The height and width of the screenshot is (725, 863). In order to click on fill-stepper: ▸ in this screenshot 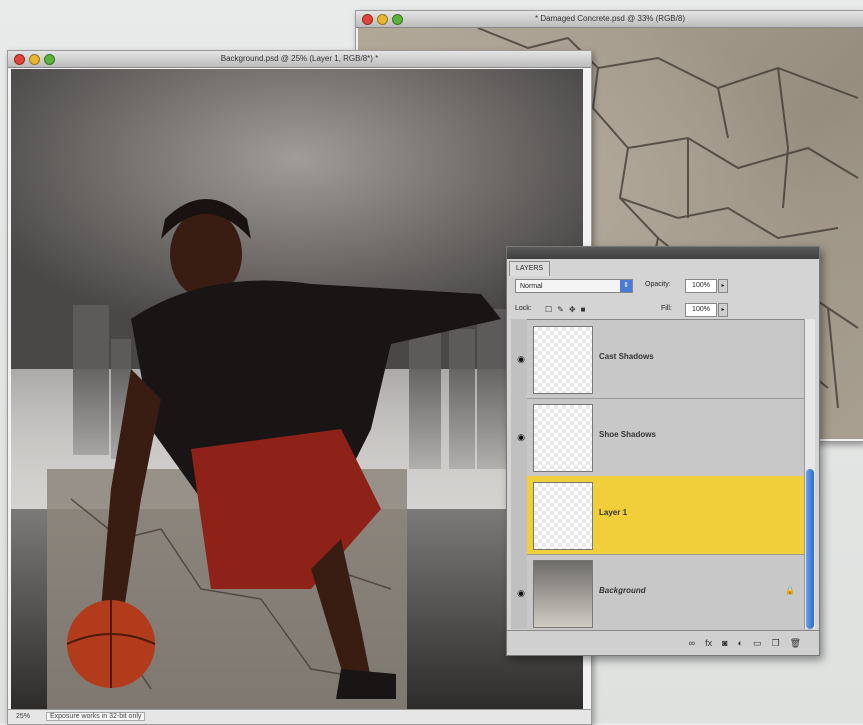, I will do `click(723, 310)`.